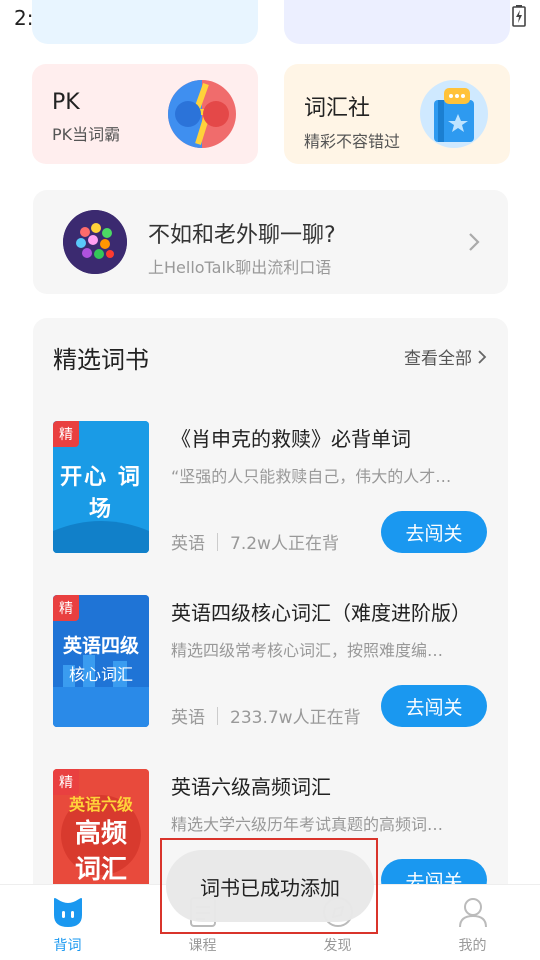 The image size is (540, 960). What do you see at coordinates (397, 22) in the screenshot?
I see `top-card-right` at bounding box center [397, 22].